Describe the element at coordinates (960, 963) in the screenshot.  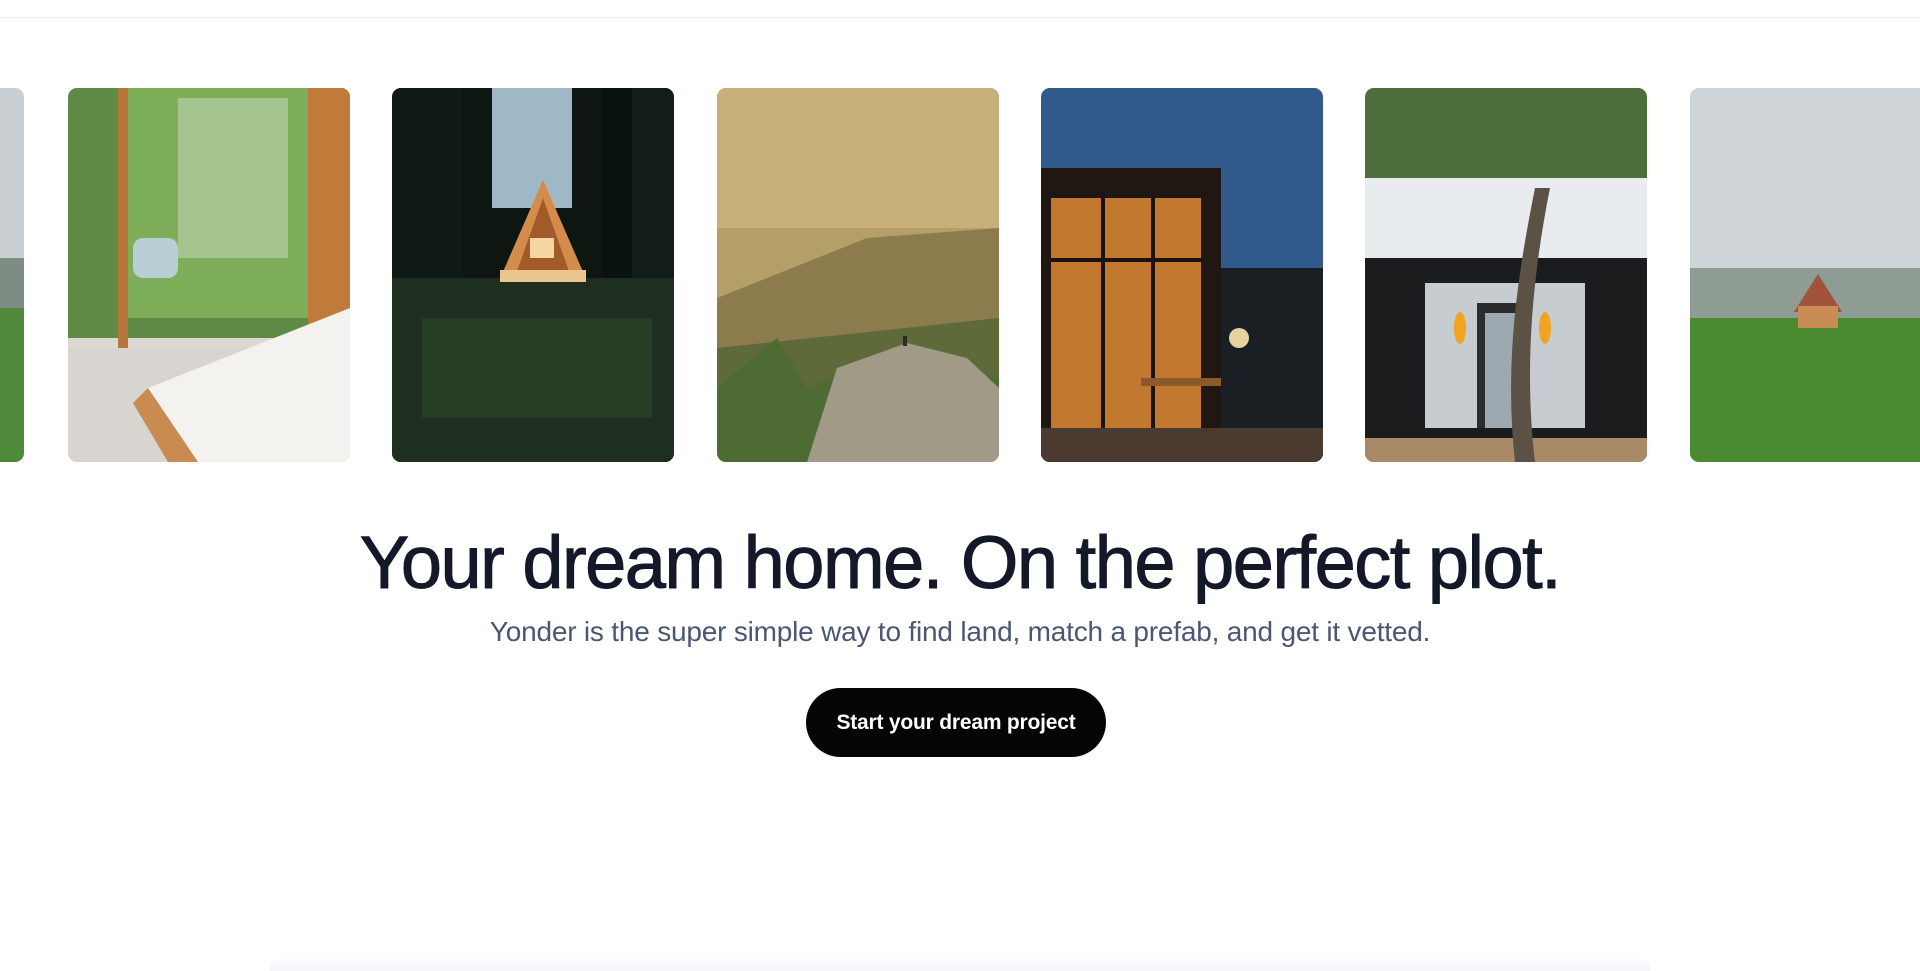
I see `next-section-edge` at that location.